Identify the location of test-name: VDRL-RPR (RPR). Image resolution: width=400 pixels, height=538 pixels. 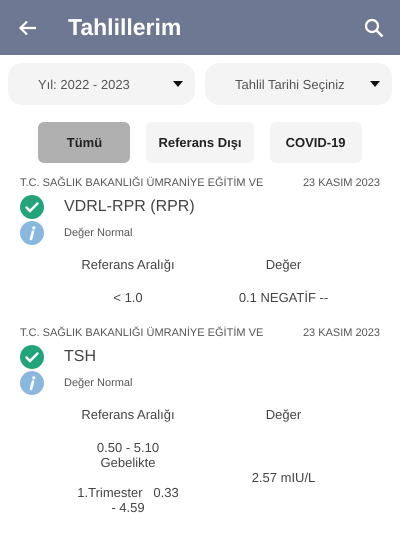
(129, 207).